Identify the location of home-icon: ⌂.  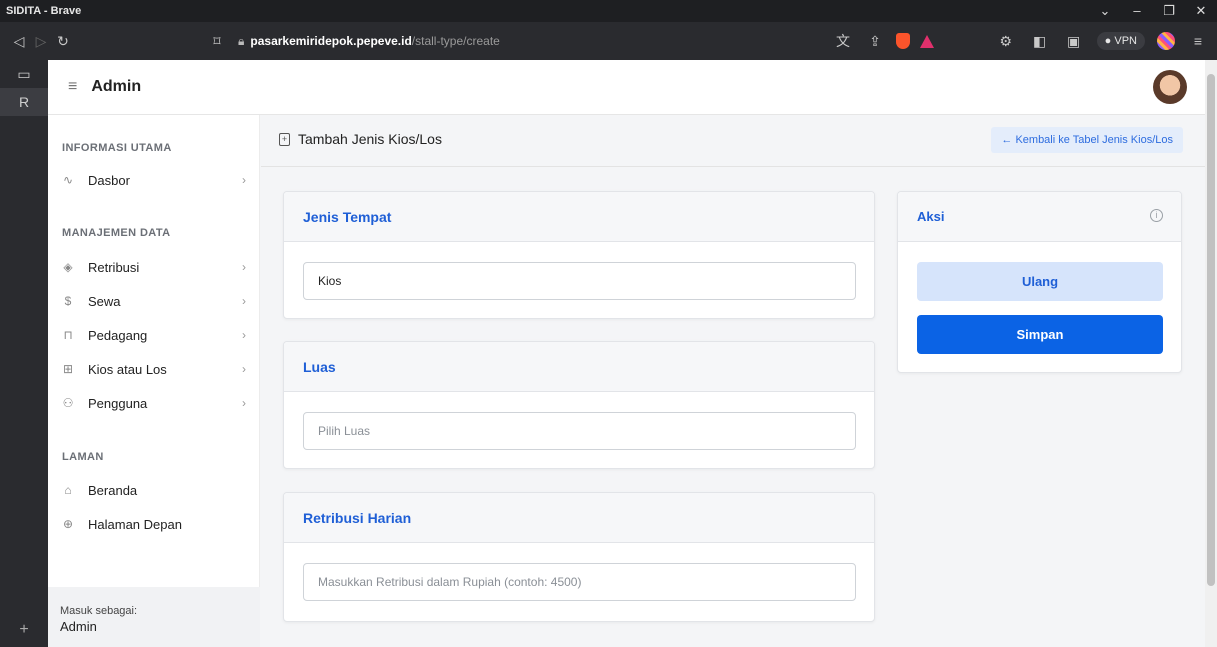
(68, 490).